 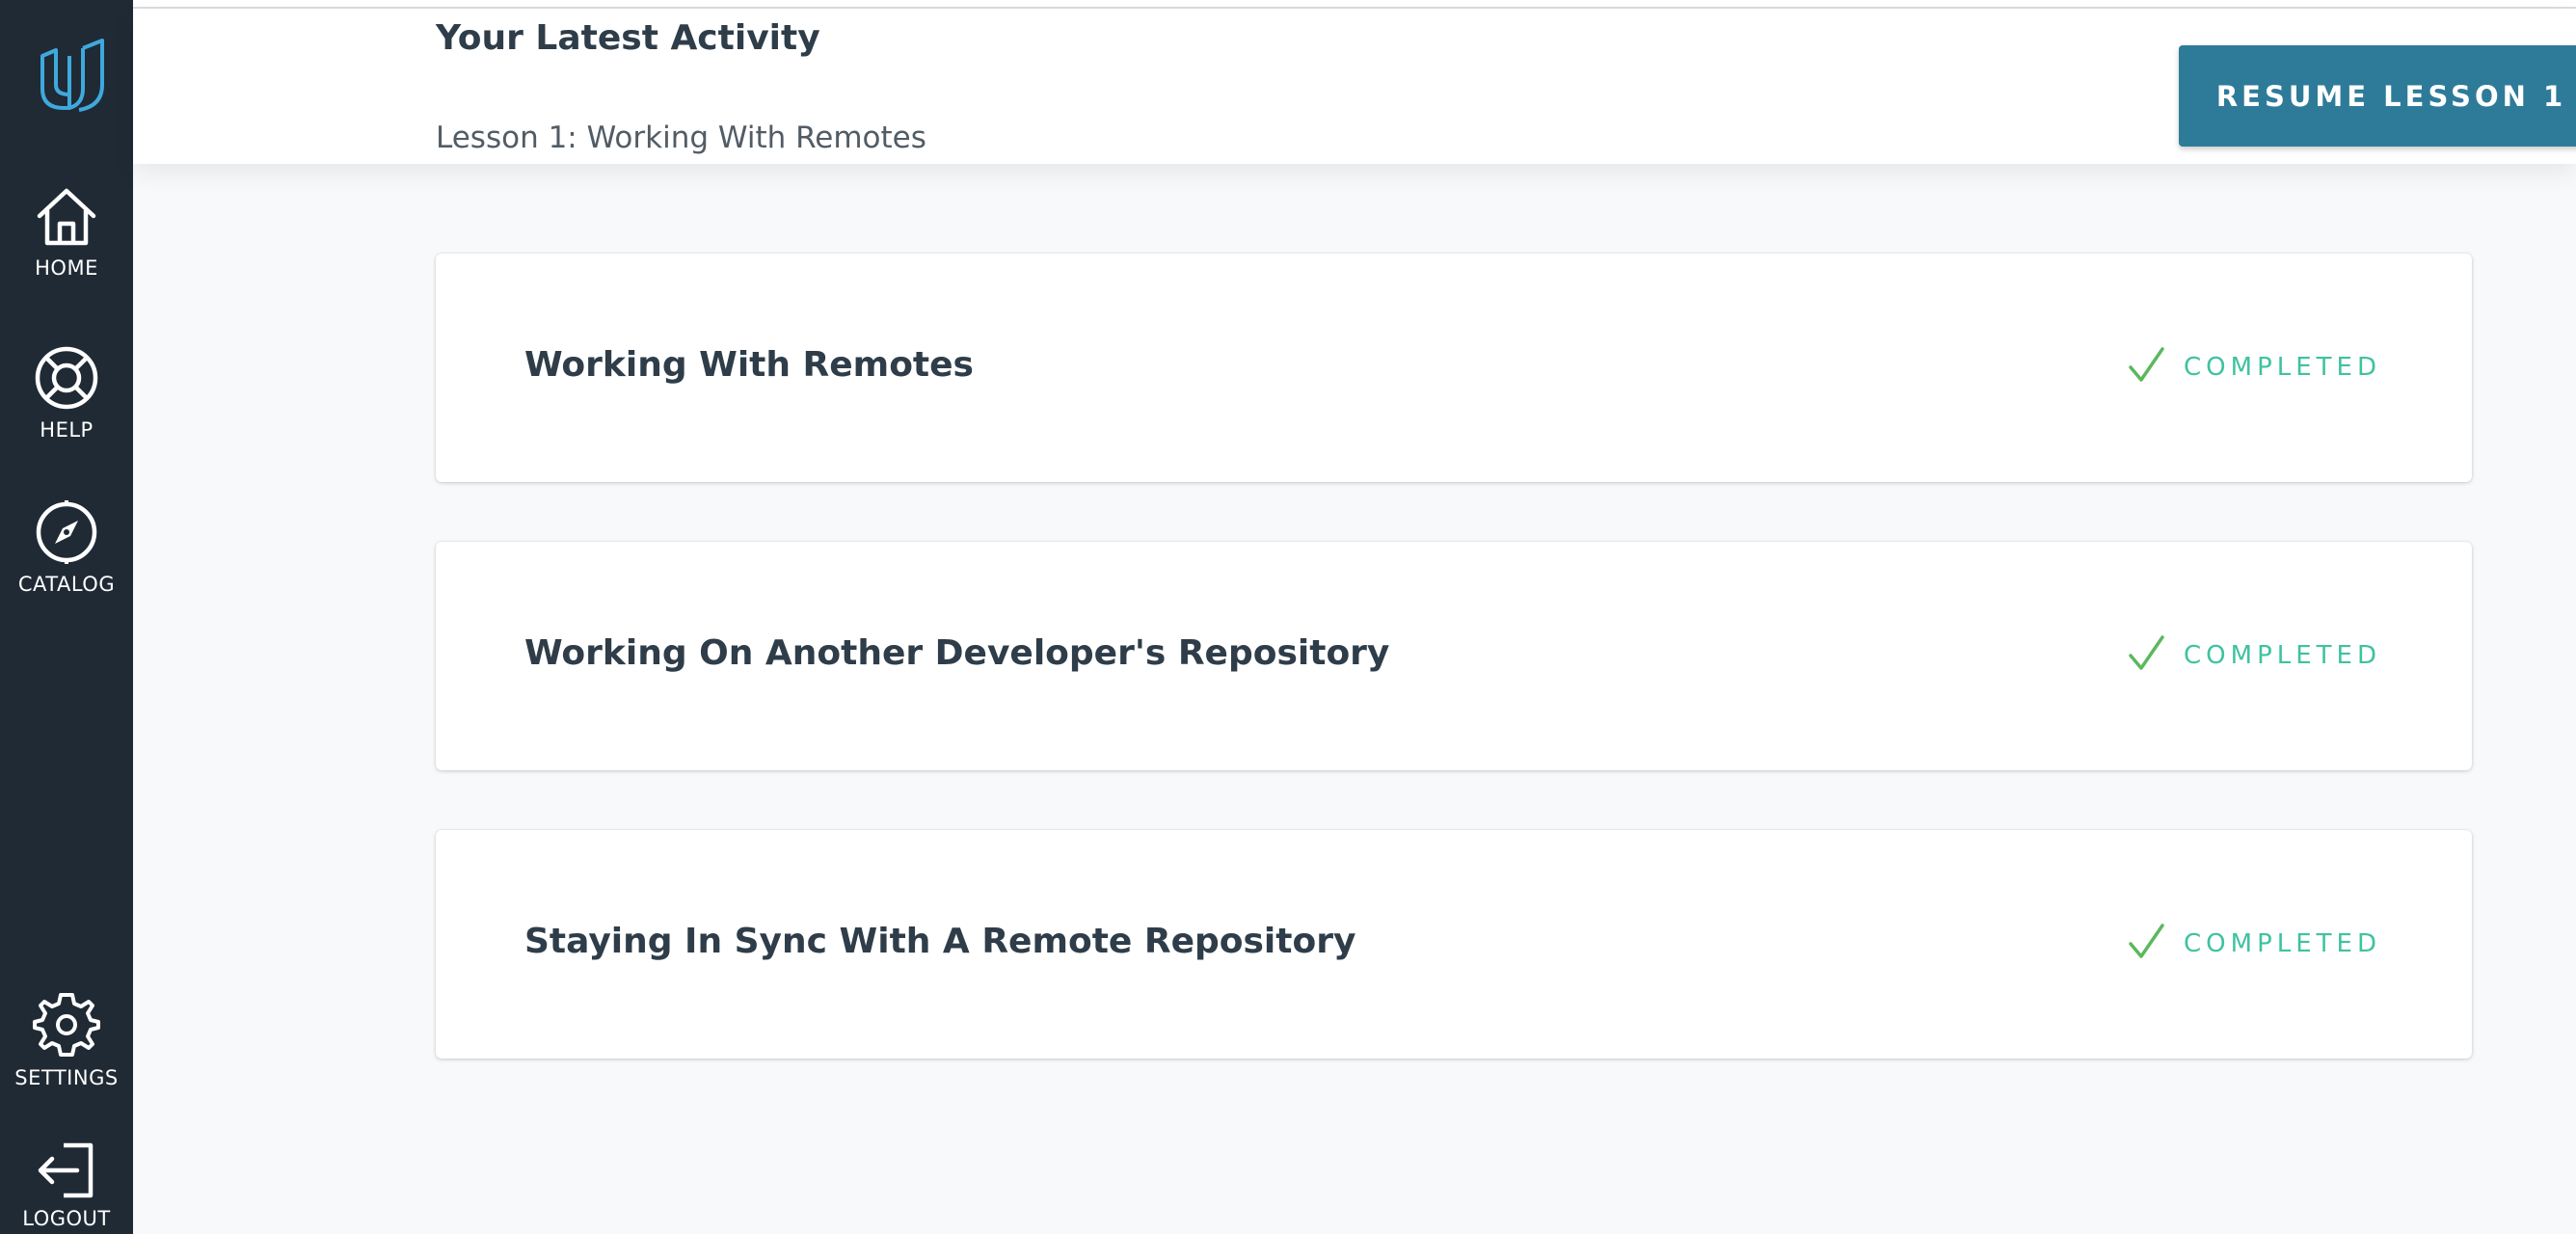 What do you see at coordinates (66, 1218) in the screenshot?
I see `sidebar-item-label: LOGOUT` at bounding box center [66, 1218].